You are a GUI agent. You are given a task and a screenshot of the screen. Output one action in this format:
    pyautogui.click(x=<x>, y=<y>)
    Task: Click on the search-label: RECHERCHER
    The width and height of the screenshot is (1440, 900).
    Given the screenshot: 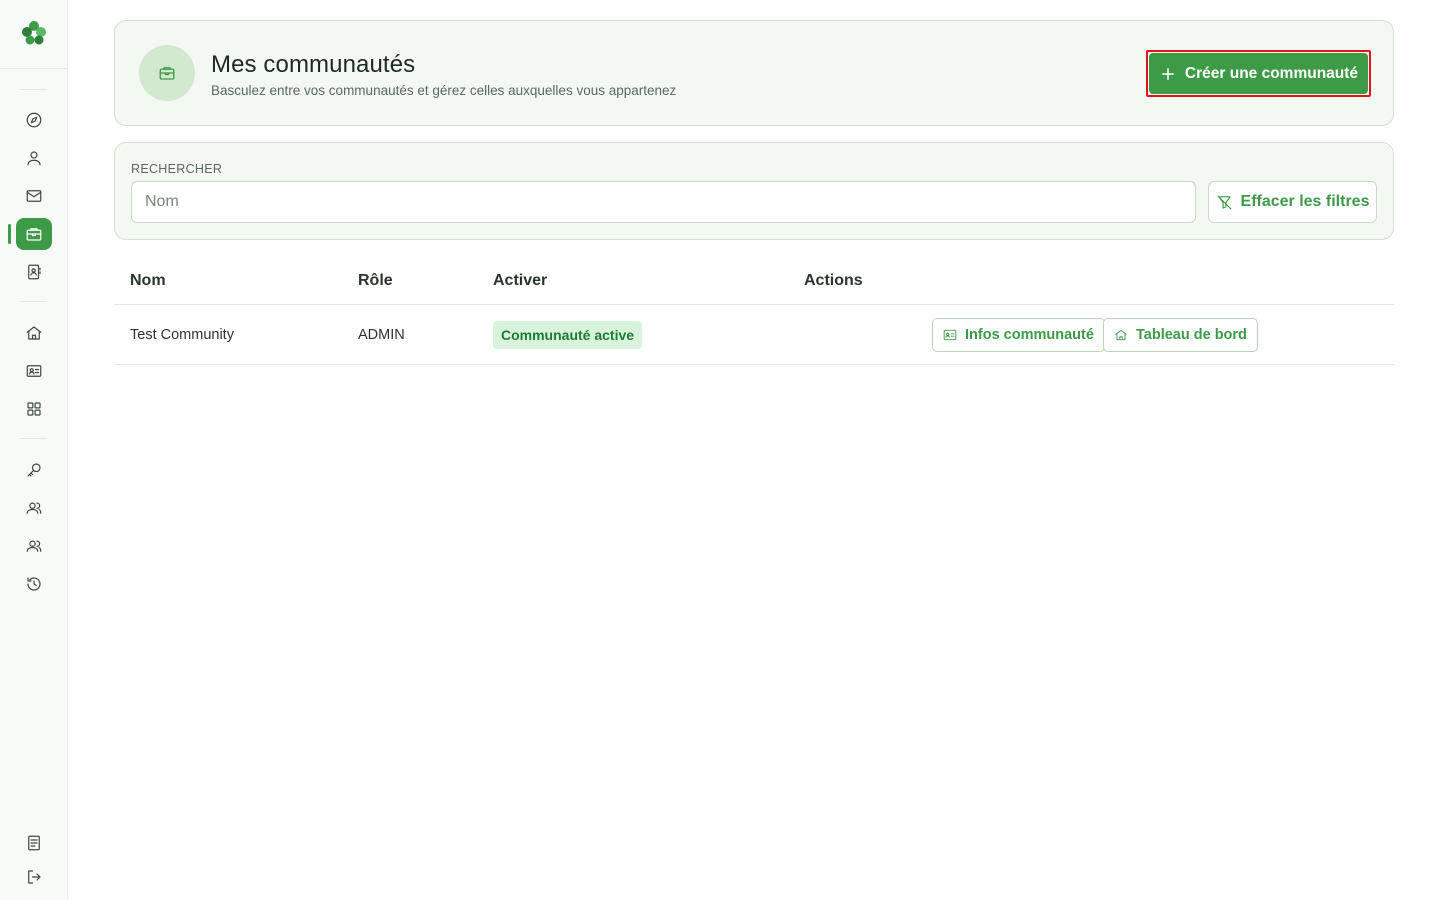 What is the action you would take?
    pyautogui.click(x=177, y=169)
    